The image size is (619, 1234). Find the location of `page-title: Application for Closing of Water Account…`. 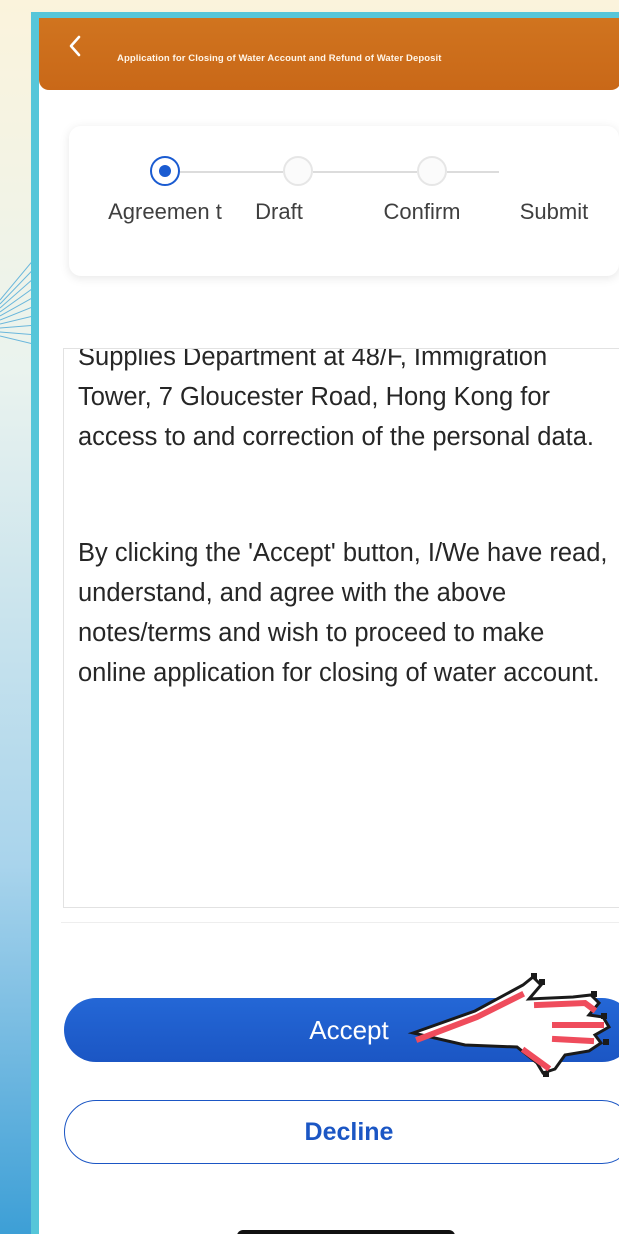

page-title: Application for Closing of Water Account… is located at coordinates (279, 58).